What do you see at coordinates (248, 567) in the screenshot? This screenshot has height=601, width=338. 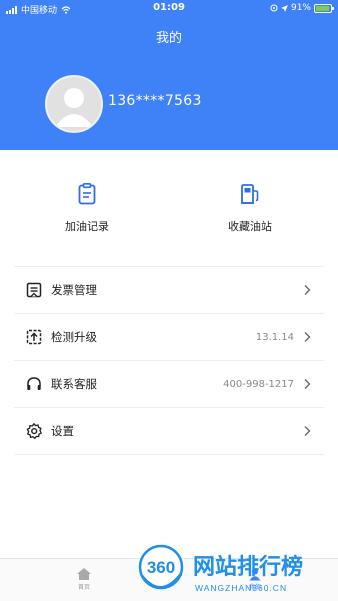 I see `watermark-name: 网站排行榜` at bounding box center [248, 567].